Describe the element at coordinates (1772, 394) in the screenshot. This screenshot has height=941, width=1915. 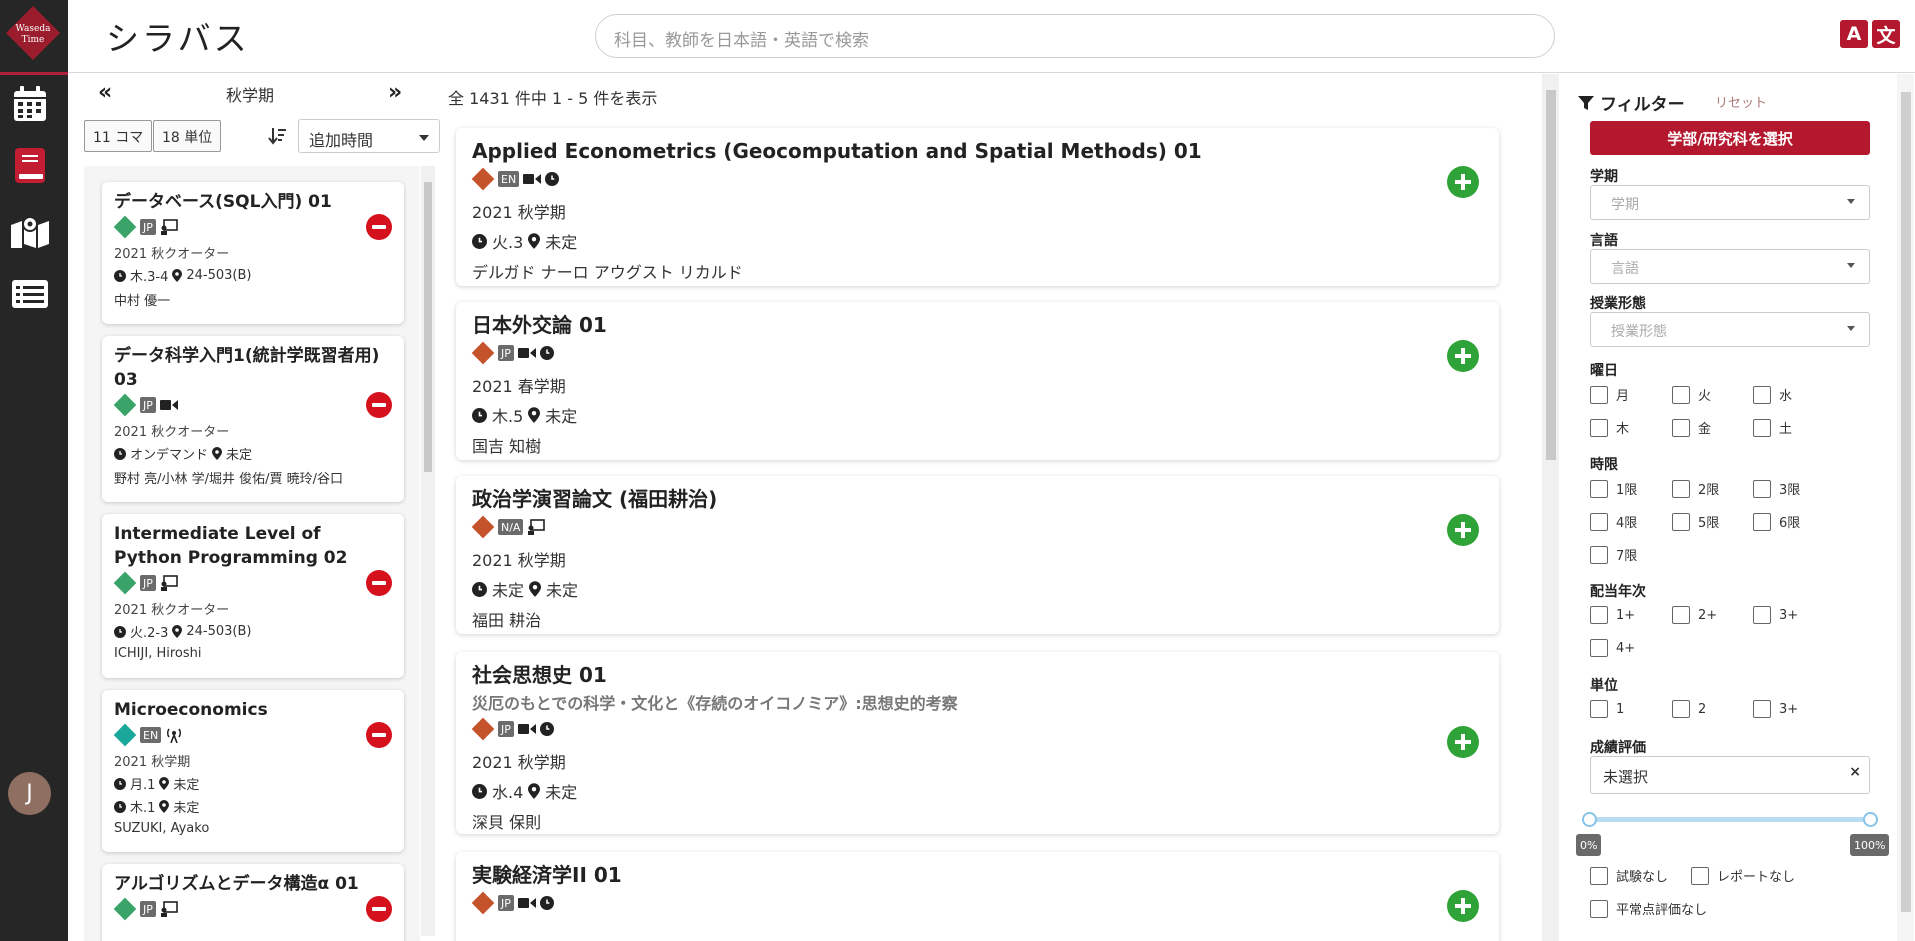
I see `day-checkbox: 水` at that location.